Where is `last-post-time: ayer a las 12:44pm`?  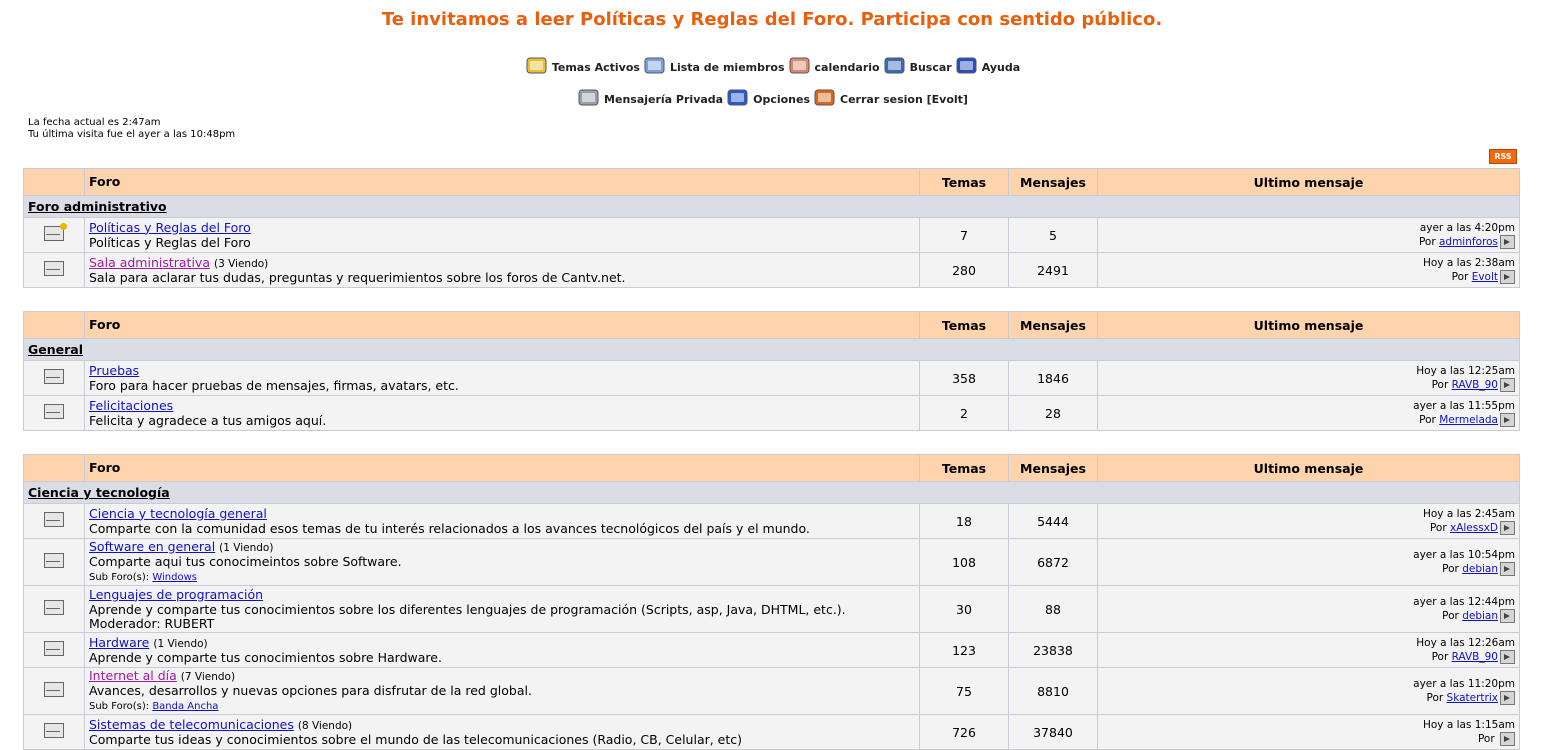 last-post-time: ayer a las 12:44pm is located at coordinates (1464, 602).